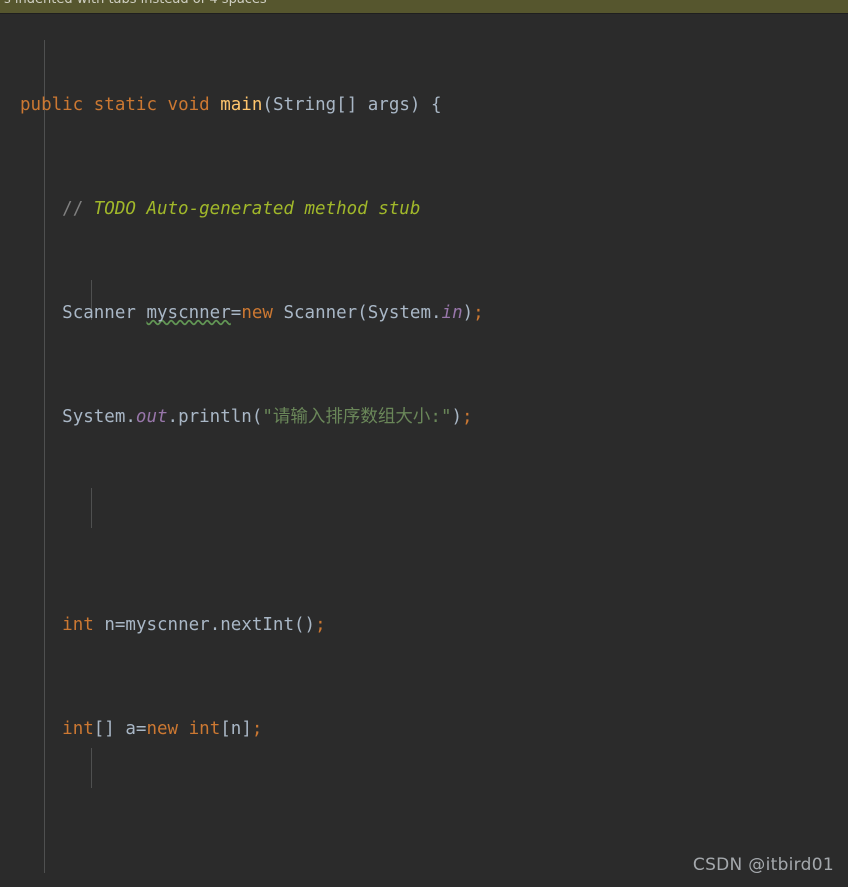 The height and width of the screenshot is (887, 848). I want to click on token-keyword-new-1: new, so click(257, 313).